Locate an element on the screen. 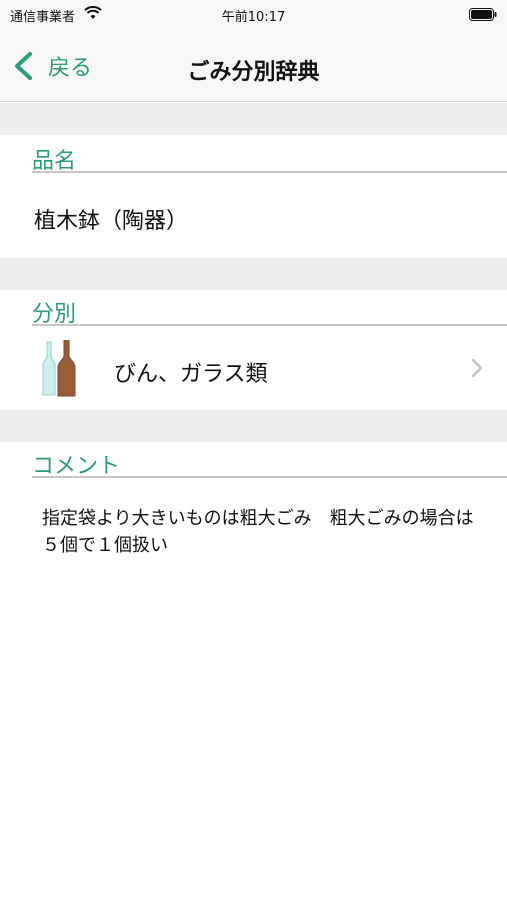 This screenshot has height=900, width=507. category-row: びん、ガラス類 is located at coordinates (253, 368).